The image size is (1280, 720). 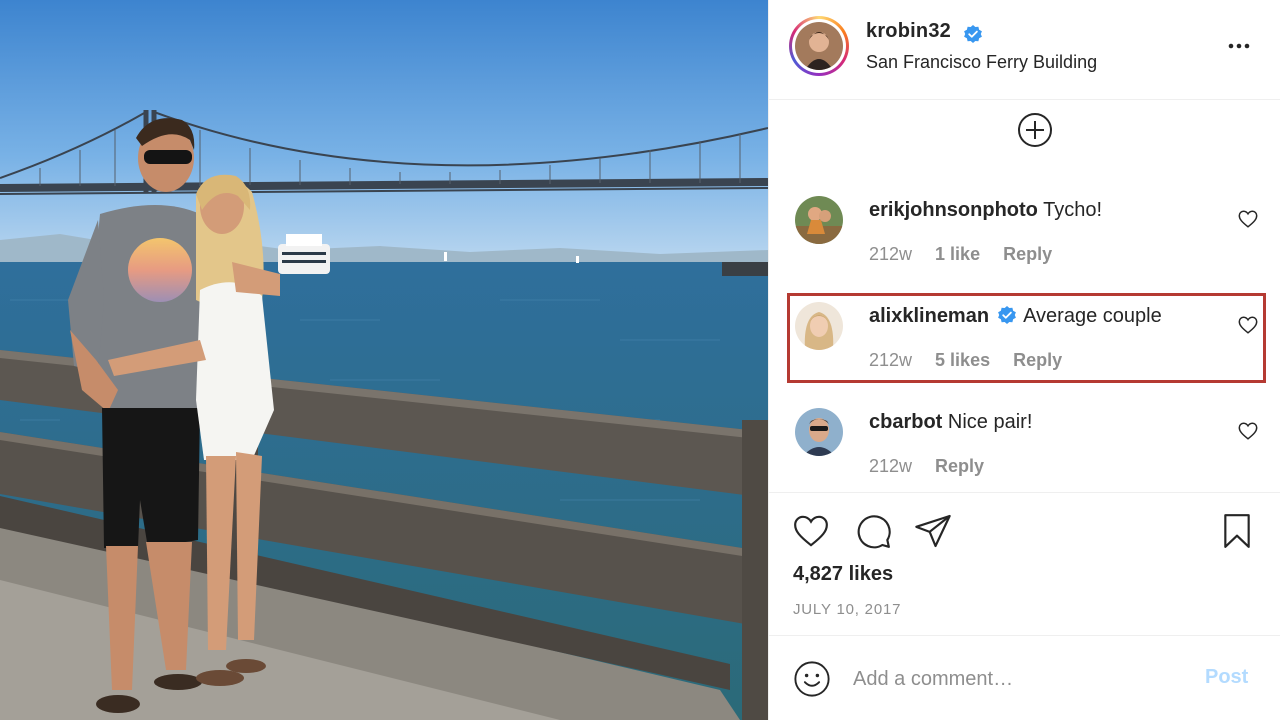 I want to click on comment-text-line: erikjohnsonphoto Tycho!, so click(x=985, y=210).